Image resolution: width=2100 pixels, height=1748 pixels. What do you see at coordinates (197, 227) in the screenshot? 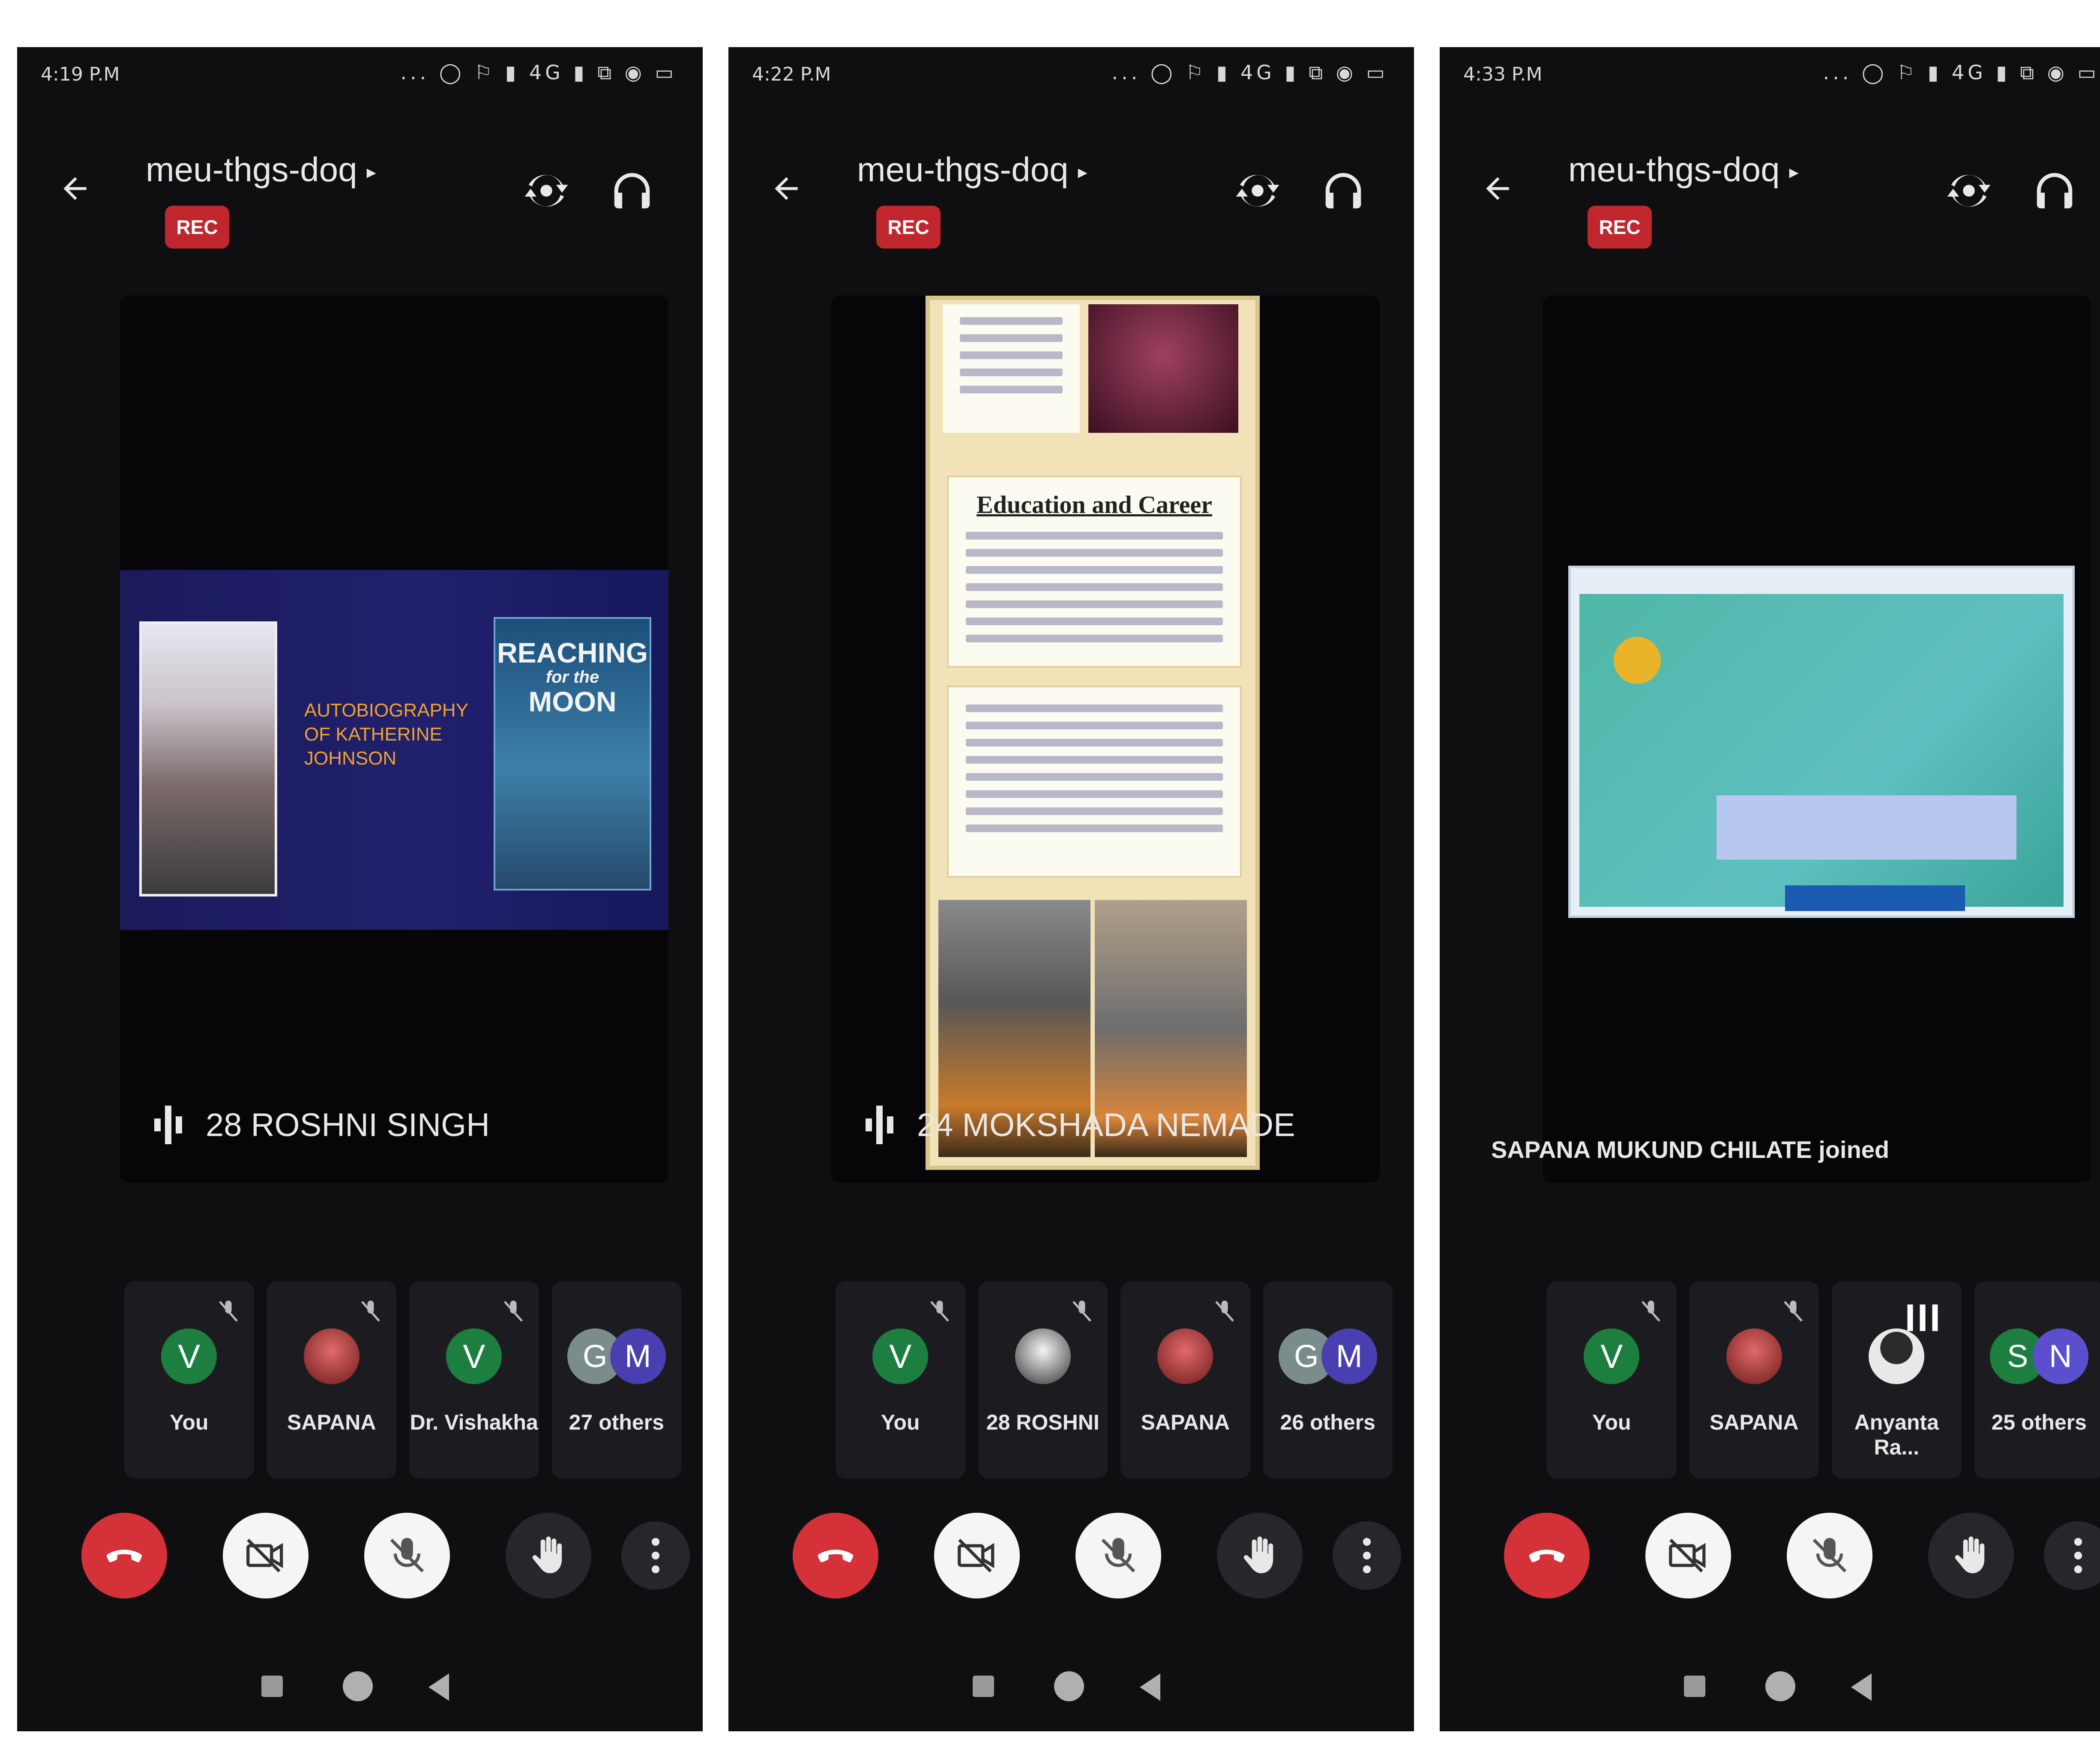
I see `recording-badge: REC` at bounding box center [197, 227].